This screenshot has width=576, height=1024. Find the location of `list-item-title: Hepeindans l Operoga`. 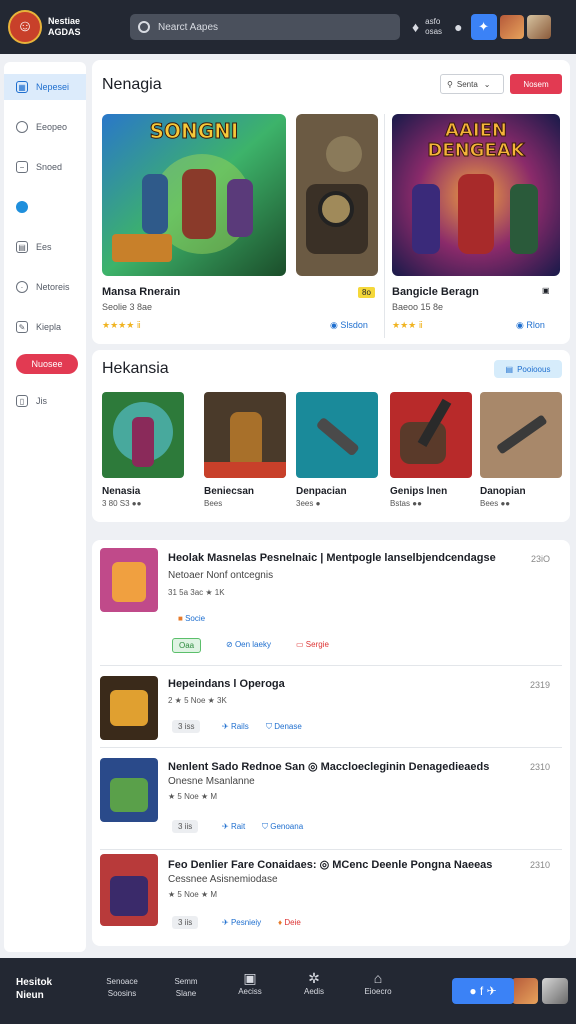

list-item-title: Hepeindans l Operoga is located at coordinates (226, 684).